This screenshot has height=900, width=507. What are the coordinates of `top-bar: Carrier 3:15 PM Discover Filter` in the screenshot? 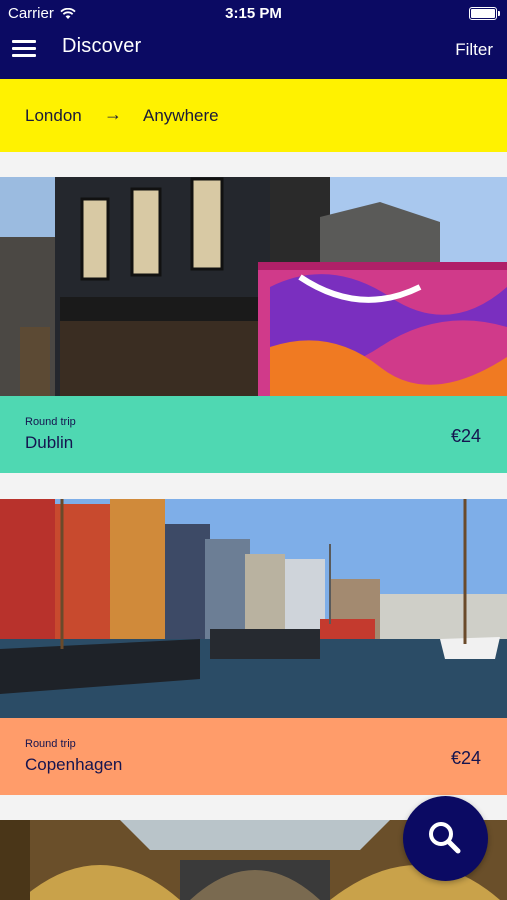 It's located at (253, 39).